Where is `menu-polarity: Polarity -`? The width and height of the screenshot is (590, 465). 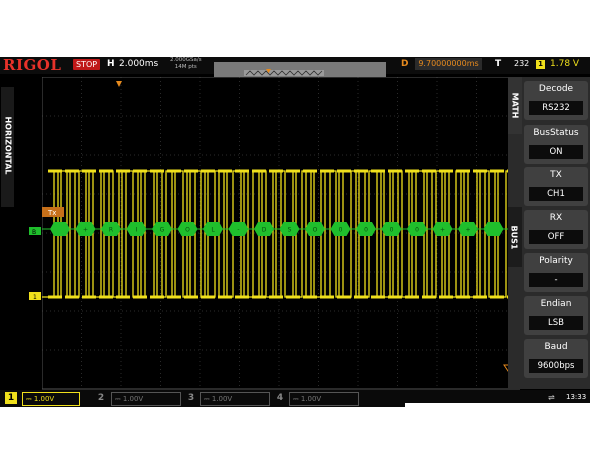
menu-polarity: Polarity - is located at coordinates (556, 272).